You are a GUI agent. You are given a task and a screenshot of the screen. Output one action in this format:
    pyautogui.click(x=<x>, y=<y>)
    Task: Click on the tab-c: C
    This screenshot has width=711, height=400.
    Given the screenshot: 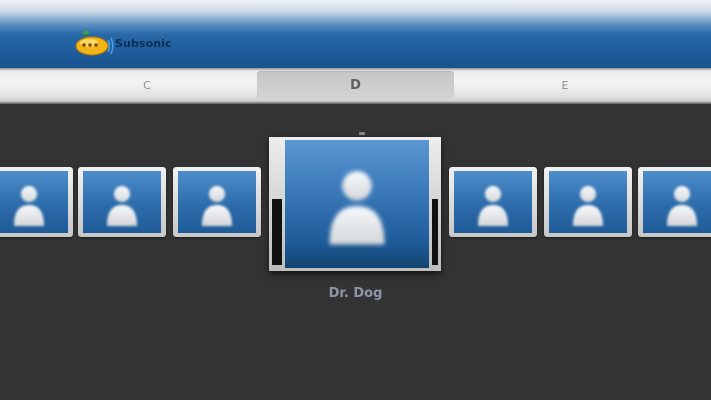 What is the action you would take?
    pyautogui.click(x=147, y=86)
    